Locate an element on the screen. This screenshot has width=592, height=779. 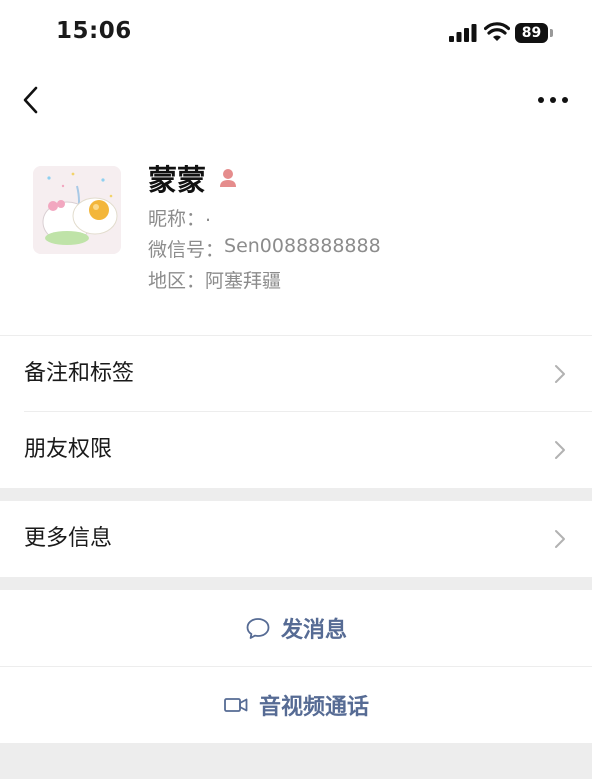
name-row: 蒙蒙 is located at coordinates (194, 178).